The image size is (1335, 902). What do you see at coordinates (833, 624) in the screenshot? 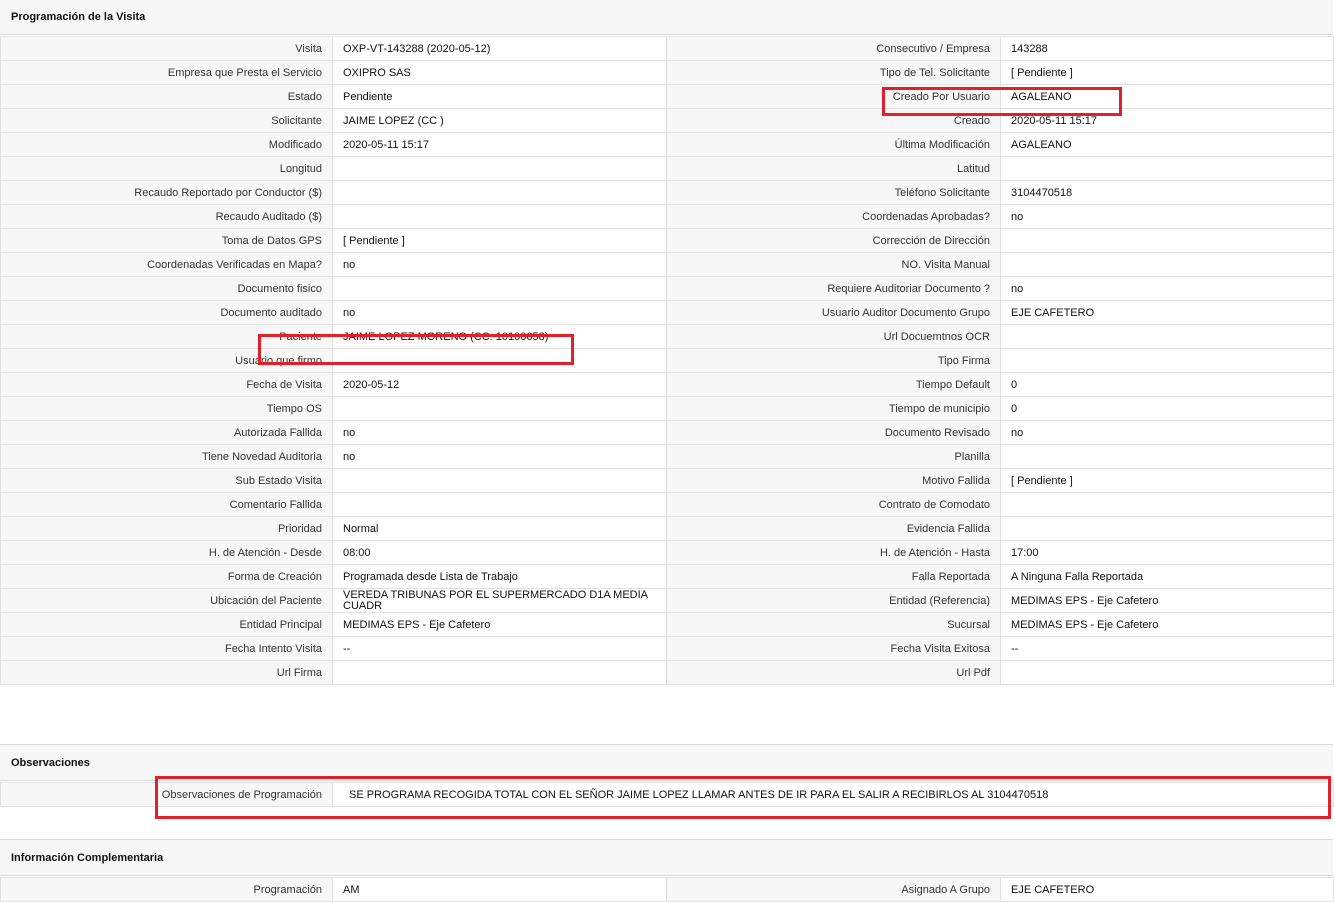
I see `field-label: Sucursal` at bounding box center [833, 624].